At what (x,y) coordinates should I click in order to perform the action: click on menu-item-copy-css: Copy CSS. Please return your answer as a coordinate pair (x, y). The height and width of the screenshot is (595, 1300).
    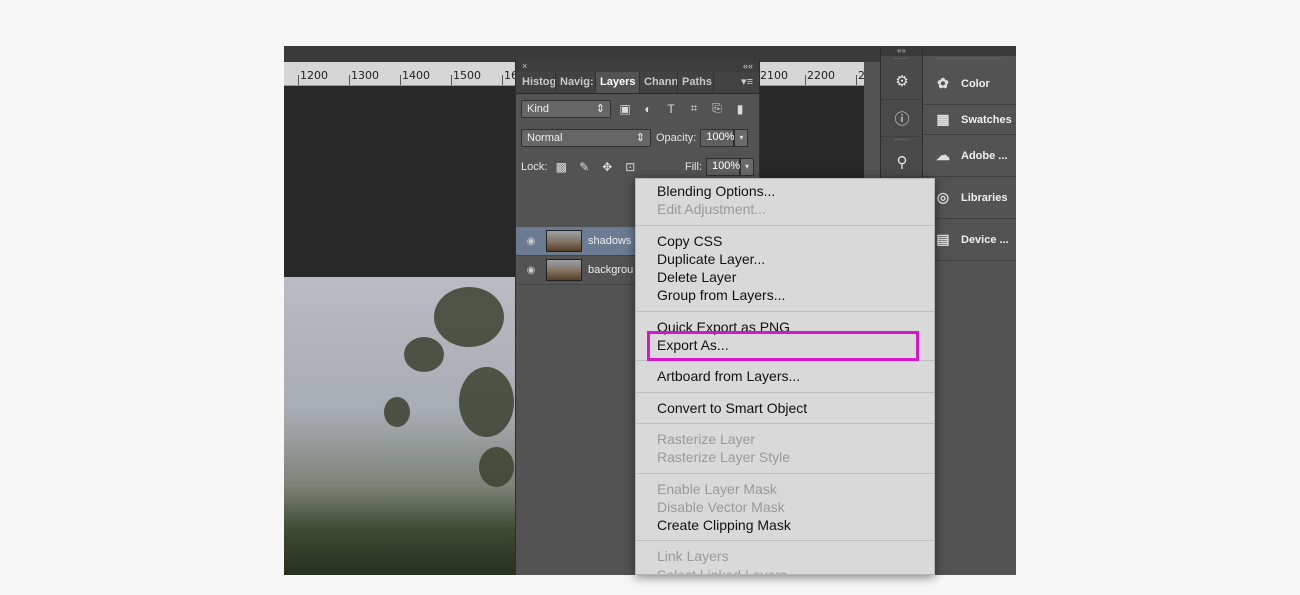
    Looking at the image, I should click on (785, 241).